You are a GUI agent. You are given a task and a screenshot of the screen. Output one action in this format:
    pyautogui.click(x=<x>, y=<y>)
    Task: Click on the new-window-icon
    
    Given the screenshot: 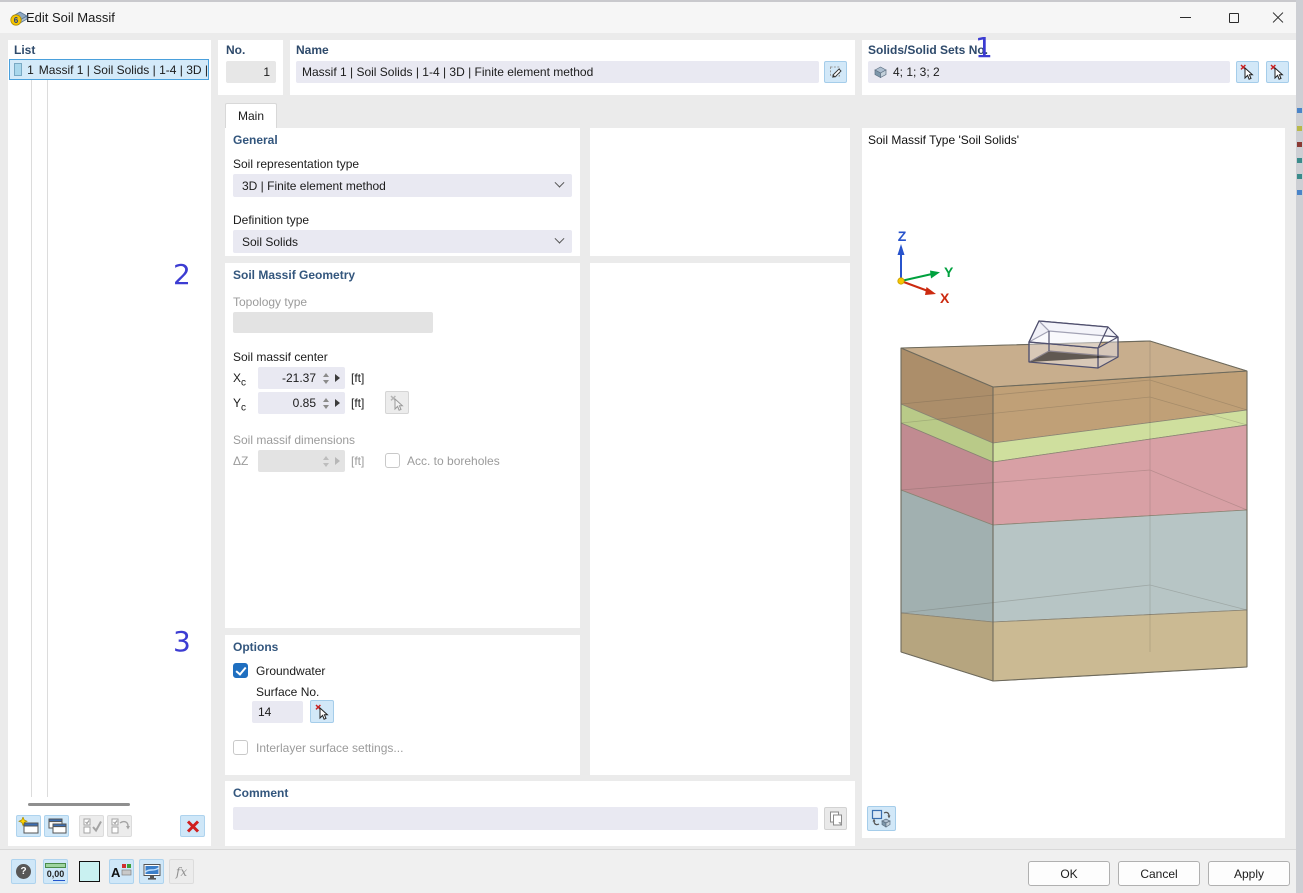 What is the action you would take?
    pyautogui.click(x=27, y=825)
    